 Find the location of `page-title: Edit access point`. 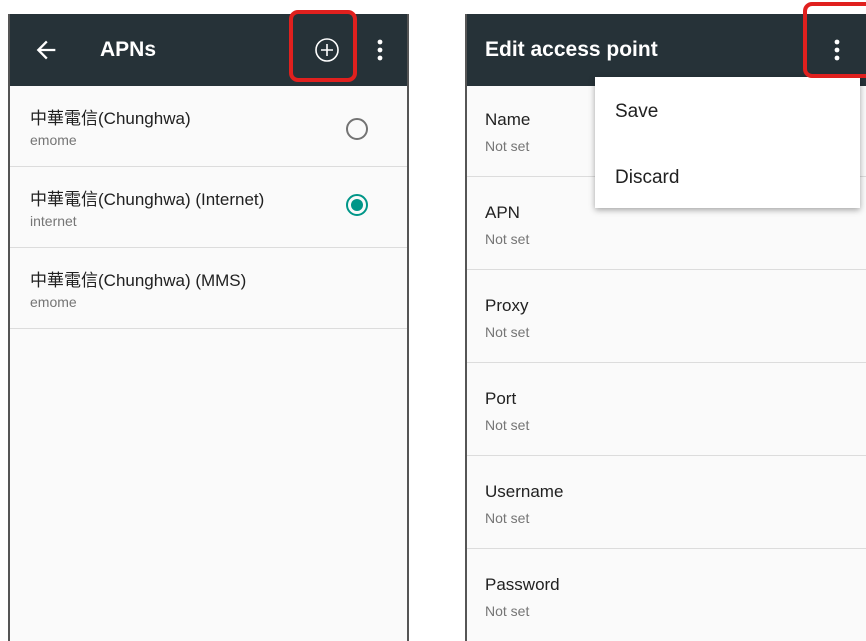

page-title: Edit access point is located at coordinates (571, 49).